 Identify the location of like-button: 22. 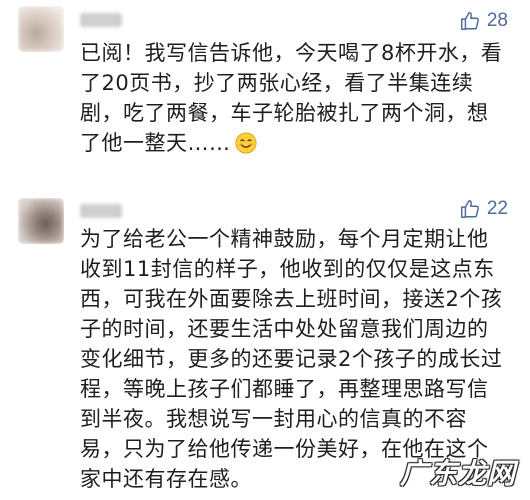
(483, 209).